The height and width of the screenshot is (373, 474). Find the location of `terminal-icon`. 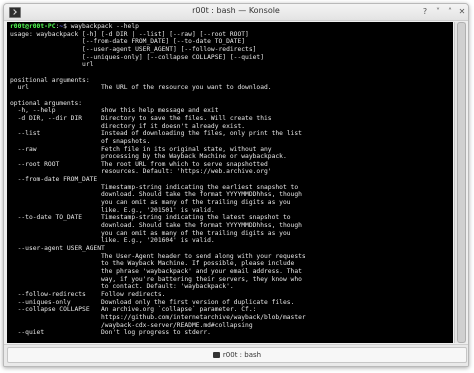

terminal-icon is located at coordinates (216, 355).